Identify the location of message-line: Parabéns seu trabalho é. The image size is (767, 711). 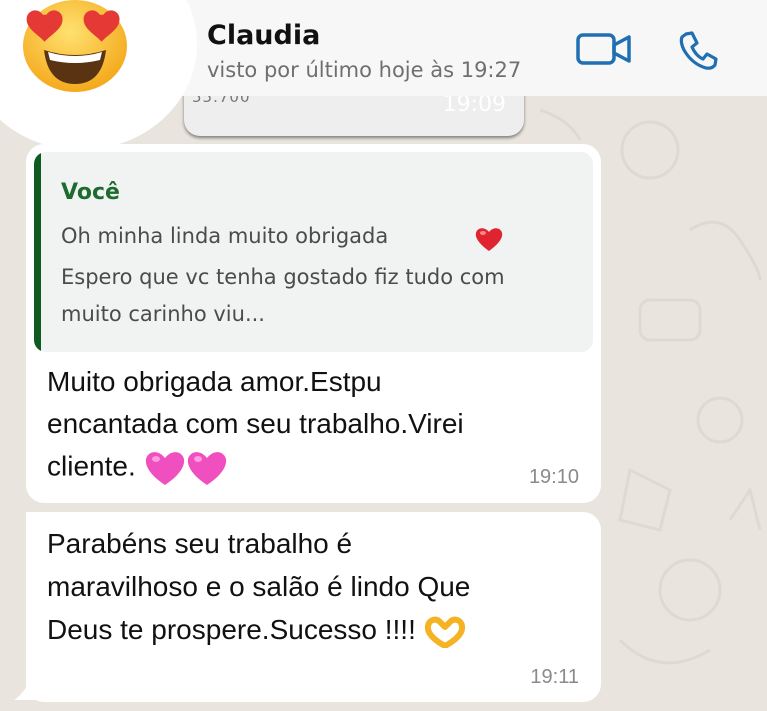
(200, 543).